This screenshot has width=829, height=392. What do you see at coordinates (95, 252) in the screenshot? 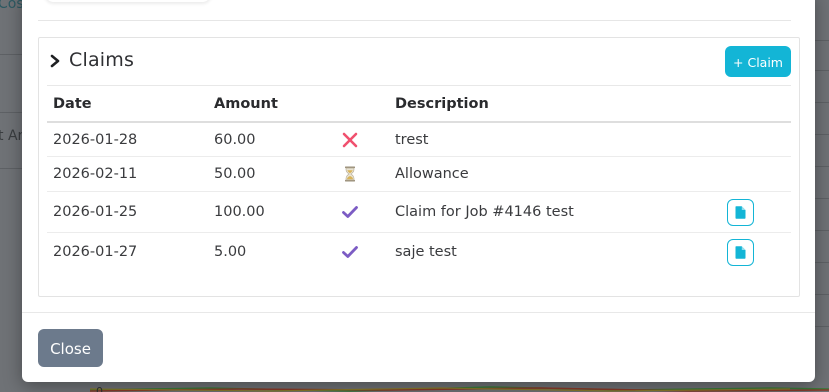
I see `claim-date: 2026-01-27` at bounding box center [95, 252].